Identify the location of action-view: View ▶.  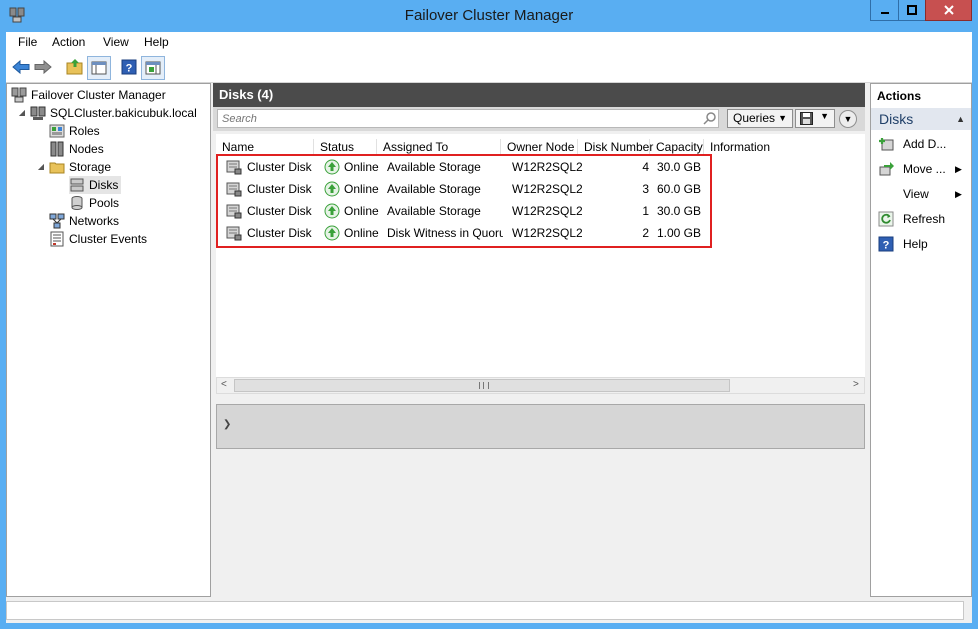
(921, 194).